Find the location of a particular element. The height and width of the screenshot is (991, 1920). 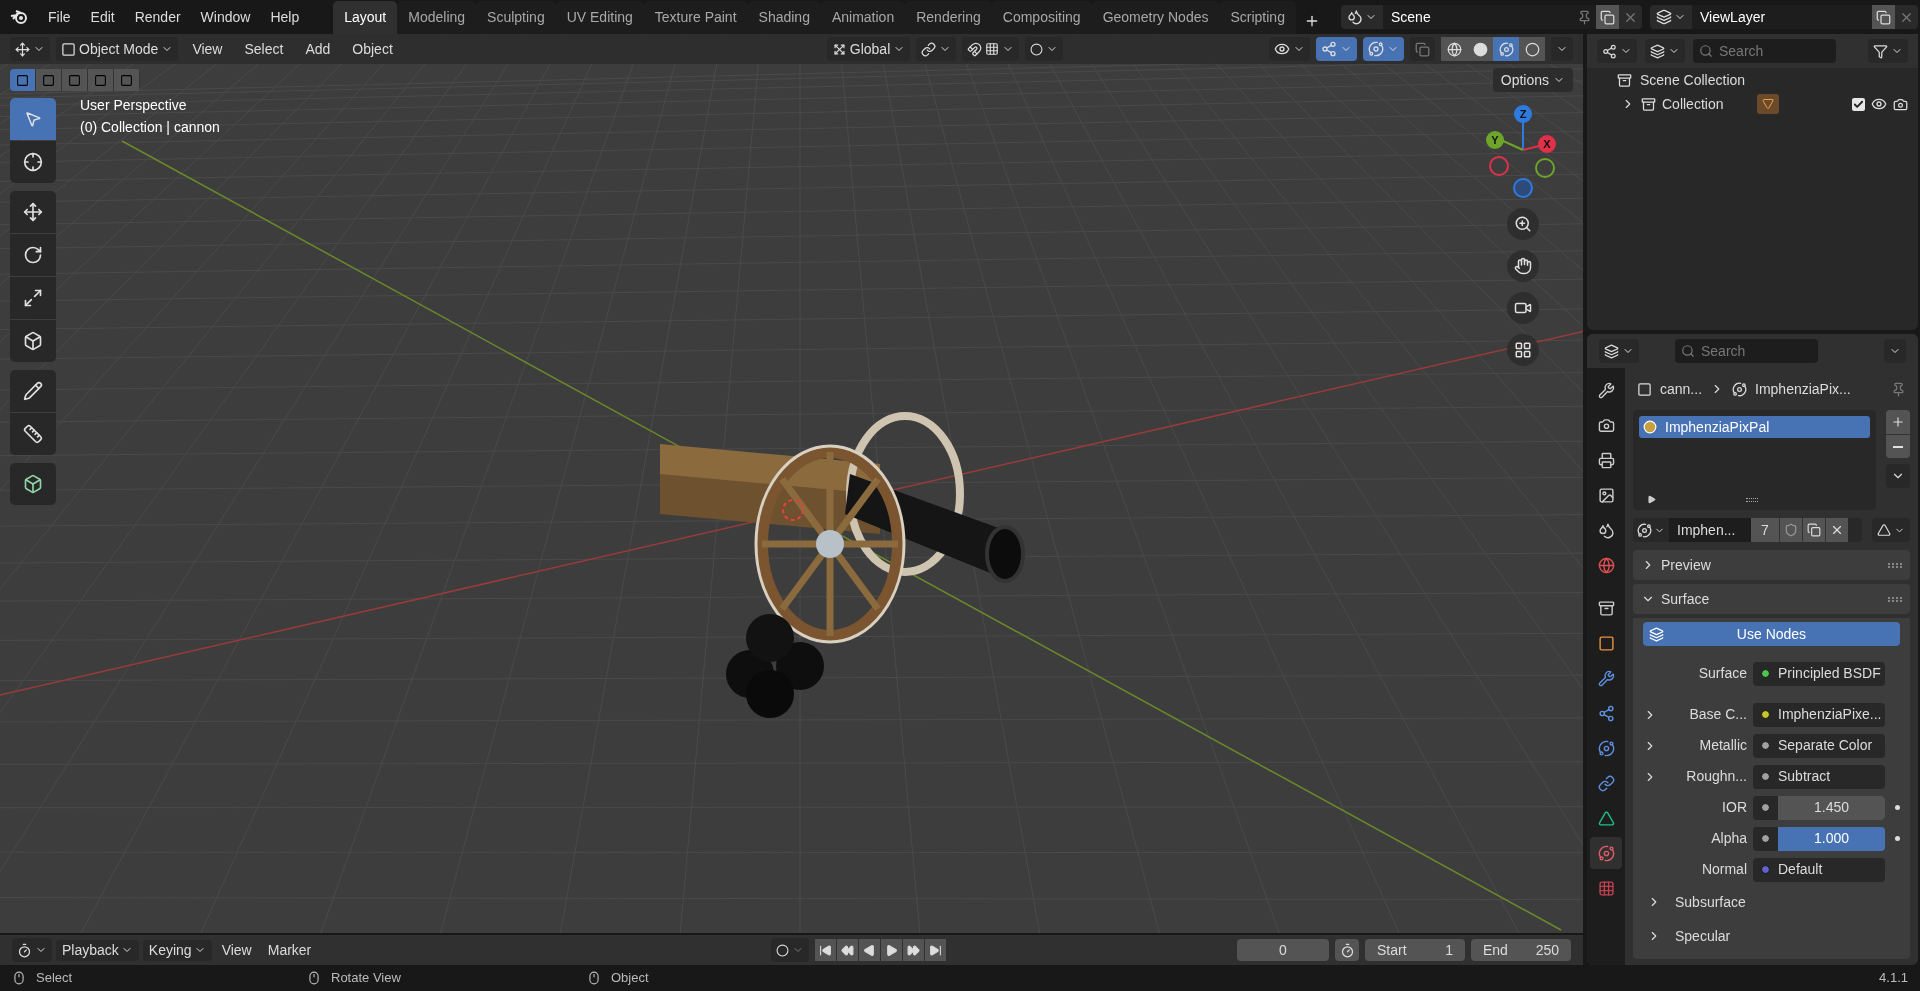

workspace-tab: UV Editing is located at coordinates (599, 17).